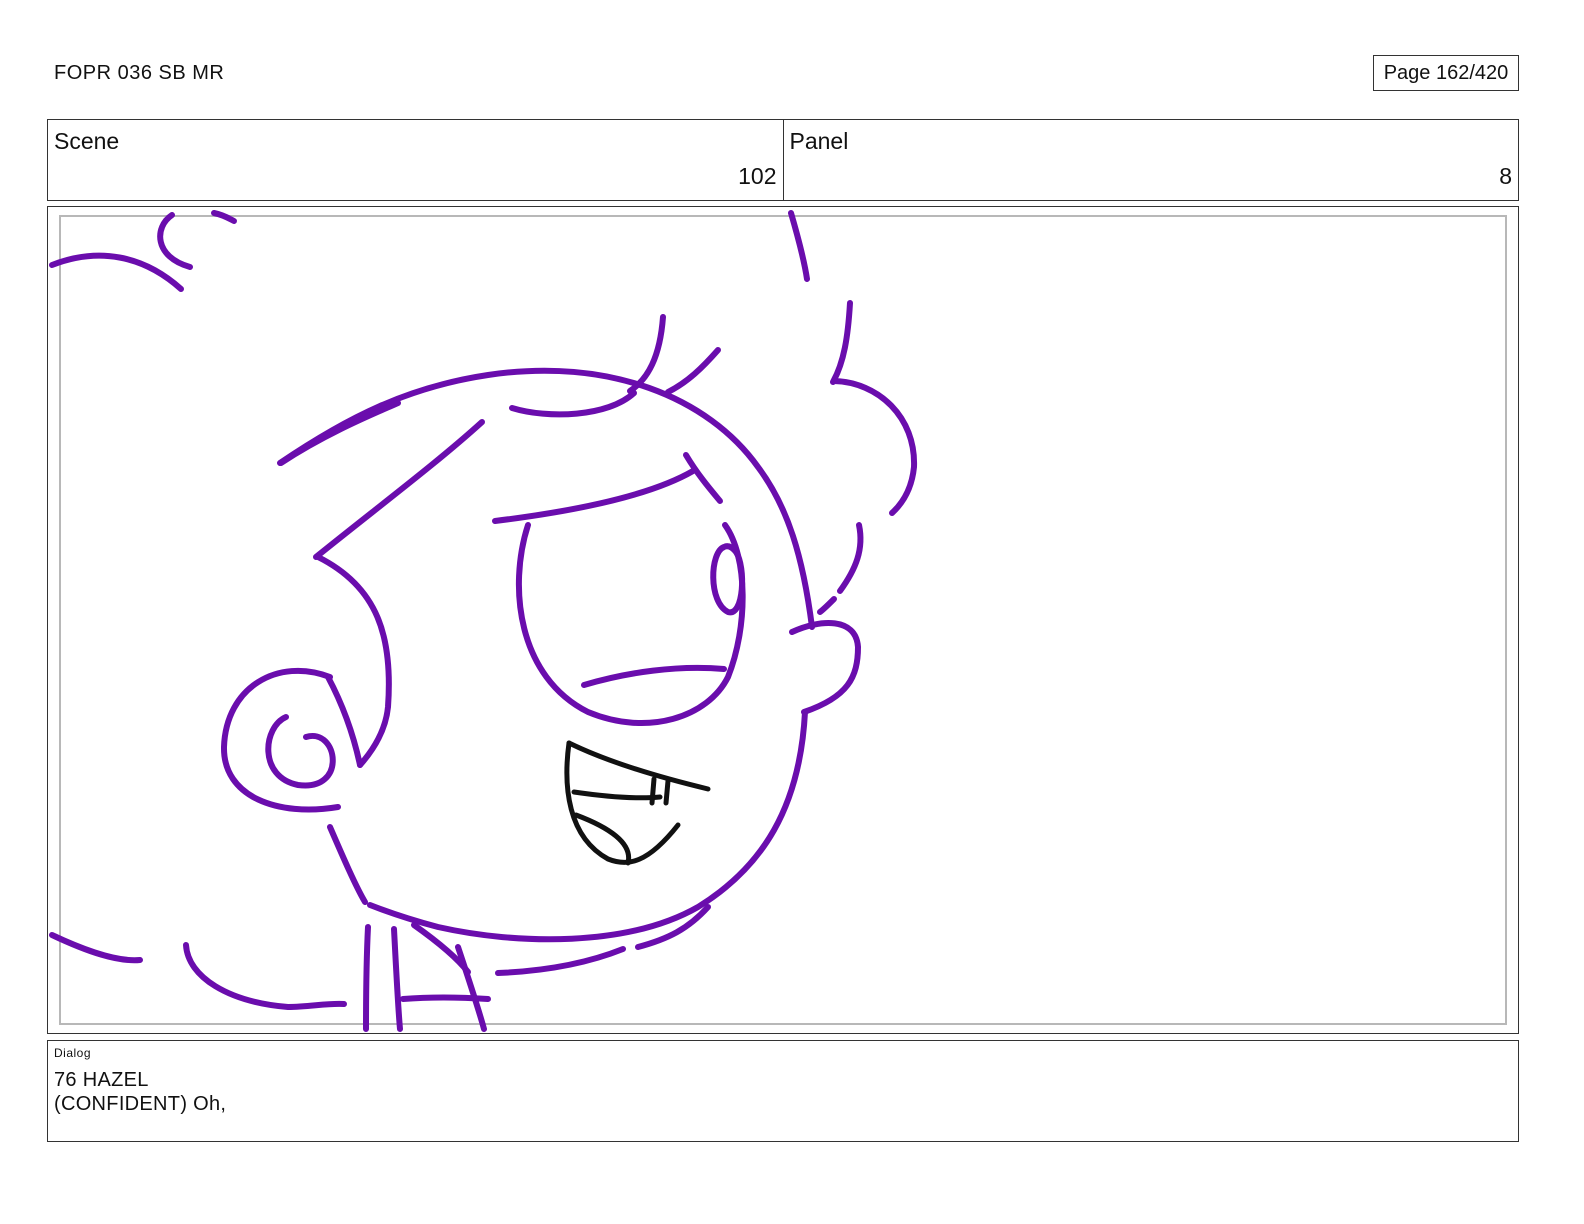 The width and height of the screenshot is (1584, 1224). What do you see at coordinates (1150, 160) in the screenshot?
I see `panel-cell: Panel 8` at bounding box center [1150, 160].